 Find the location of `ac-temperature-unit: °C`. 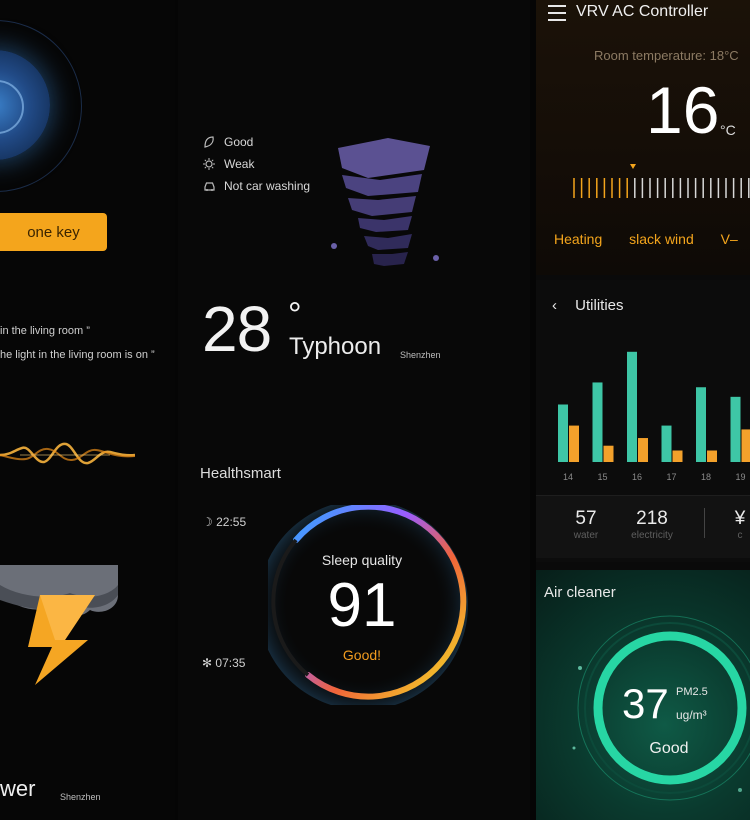

ac-temperature-unit: °C is located at coordinates (728, 130).